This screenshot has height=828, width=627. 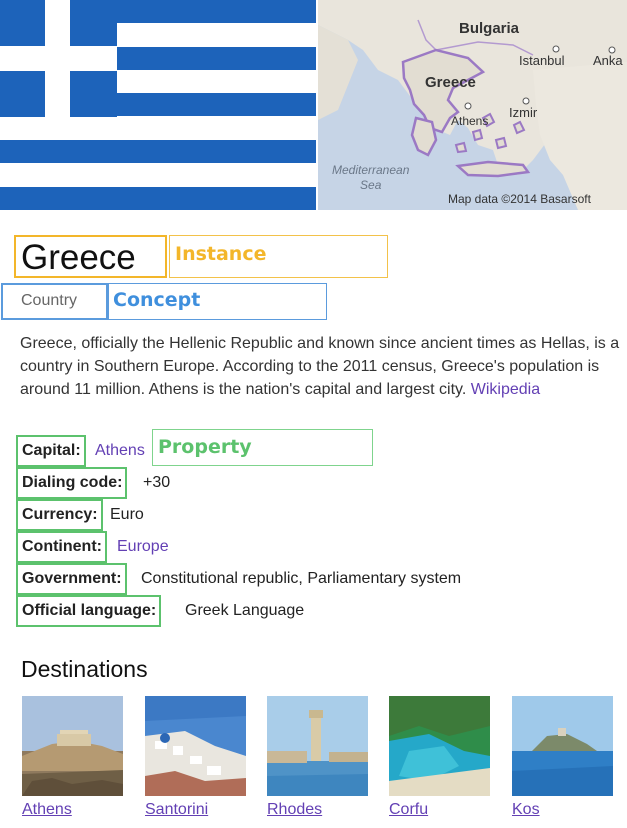 I want to click on map-label-izmir: Izmir, so click(x=523, y=112).